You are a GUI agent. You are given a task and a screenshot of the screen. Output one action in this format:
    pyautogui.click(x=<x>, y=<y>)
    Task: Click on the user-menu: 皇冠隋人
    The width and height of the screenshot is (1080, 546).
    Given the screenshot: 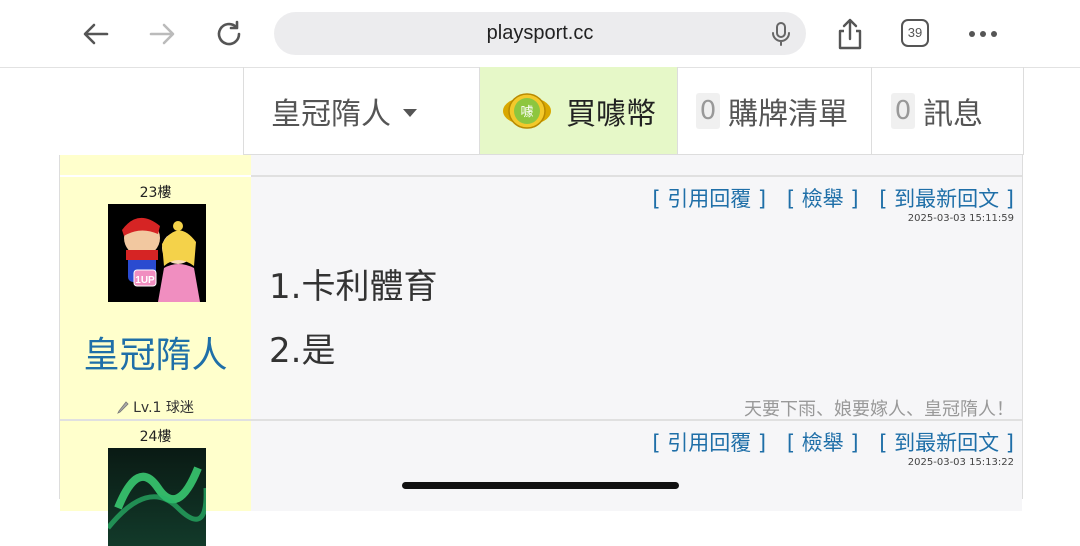 What is the action you would take?
    pyautogui.click(x=362, y=110)
    